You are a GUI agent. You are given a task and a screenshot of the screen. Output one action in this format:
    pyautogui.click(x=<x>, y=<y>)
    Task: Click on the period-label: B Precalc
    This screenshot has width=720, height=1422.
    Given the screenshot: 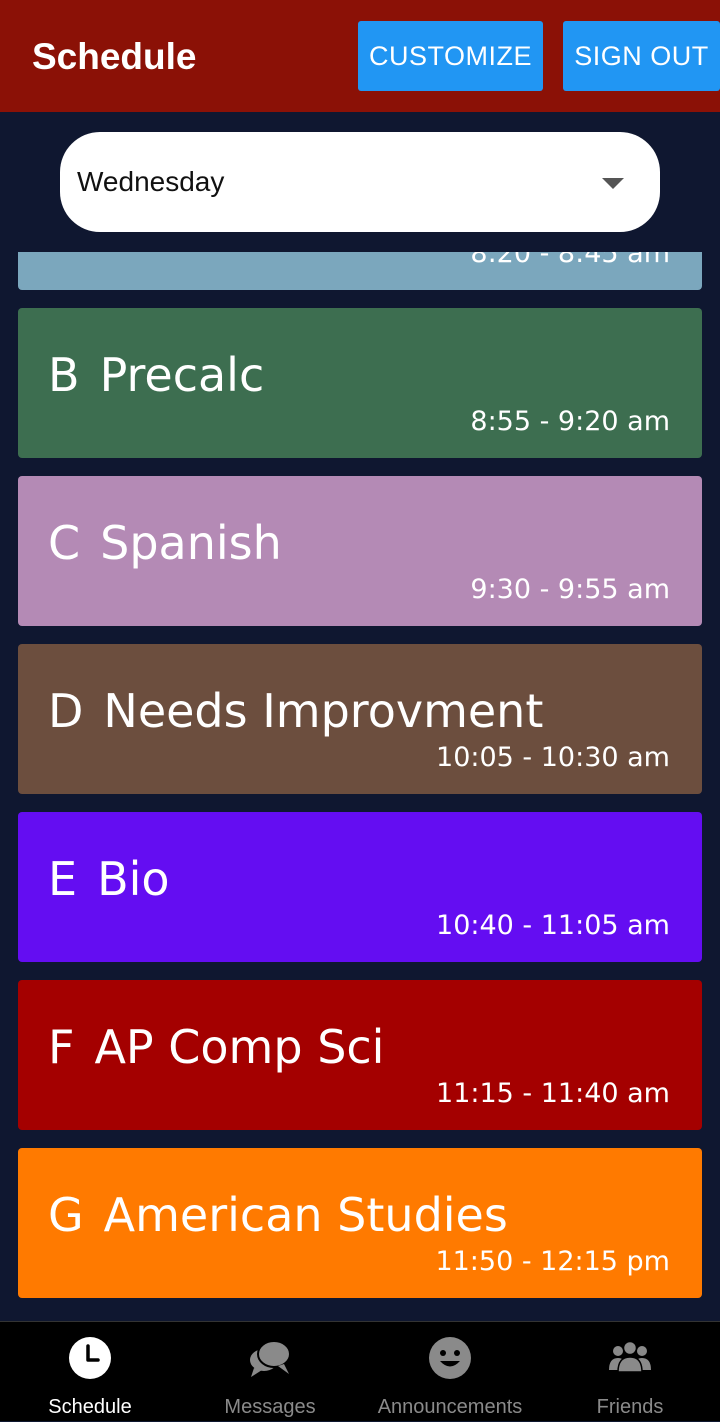 What is the action you would take?
    pyautogui.click(x=156, y=375)
    